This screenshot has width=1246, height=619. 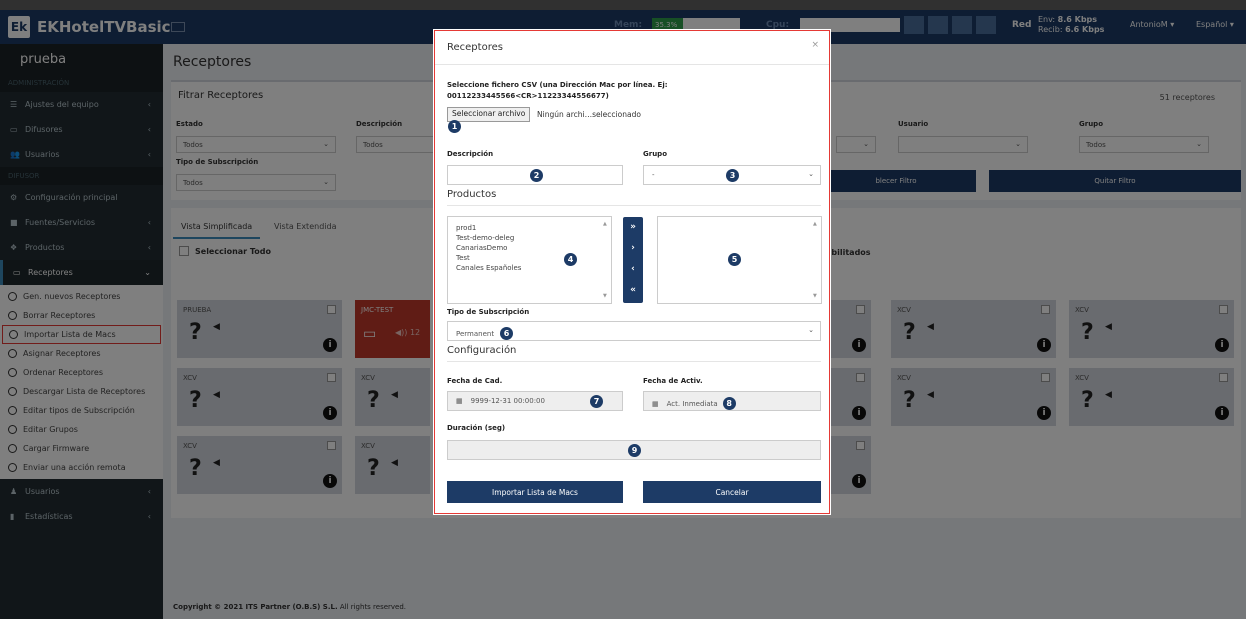 What do you see at coordinates (734, 259) in the screenshot?
I see `step-badge-5: 5` at bounding box center [734, 259].